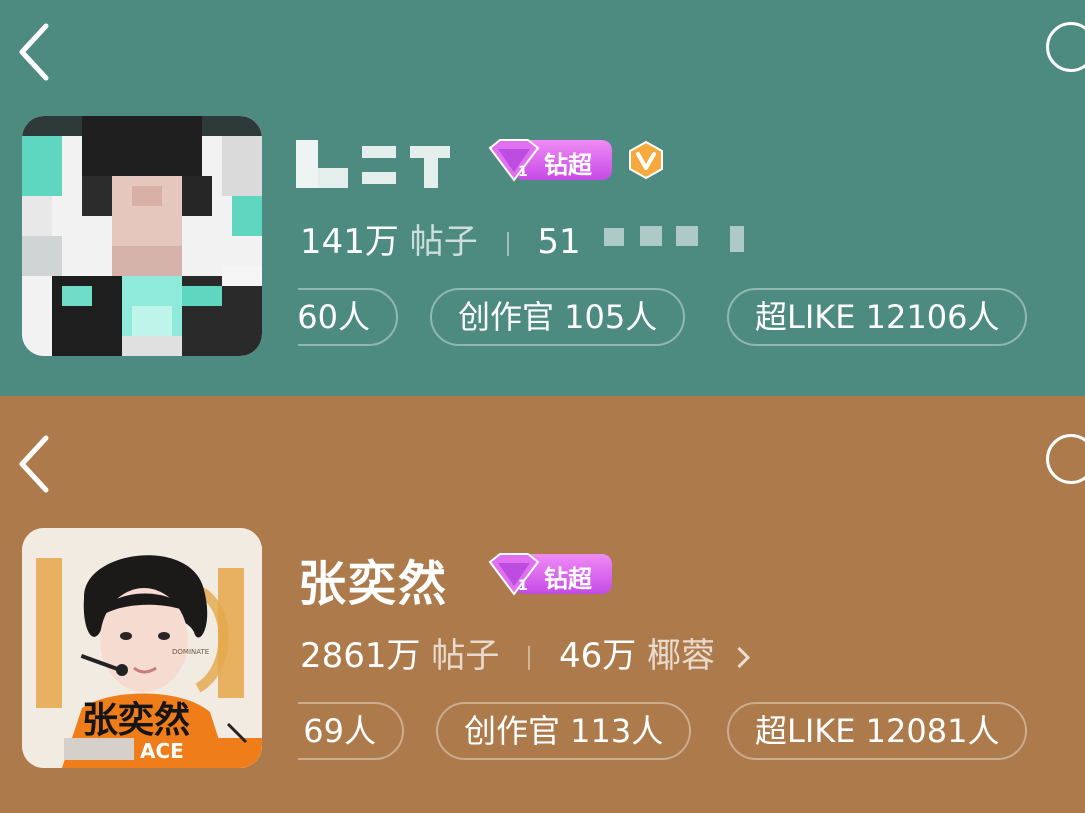 The width and height of the screenshot is (1085, 813). Describe the element at coordinates (877, 731) in the screenshot. I see `pill-super-like: 超LIKE 12081人` at that location.